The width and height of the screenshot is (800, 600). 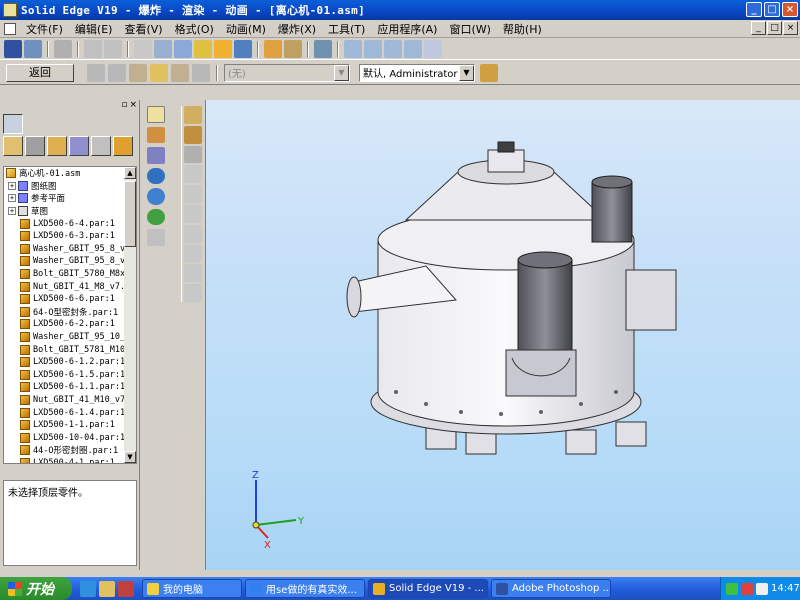 What do you see at coordinates (243, 48) in the screenshot?
I see `sphere-icon` at bounding box center [243, 48].